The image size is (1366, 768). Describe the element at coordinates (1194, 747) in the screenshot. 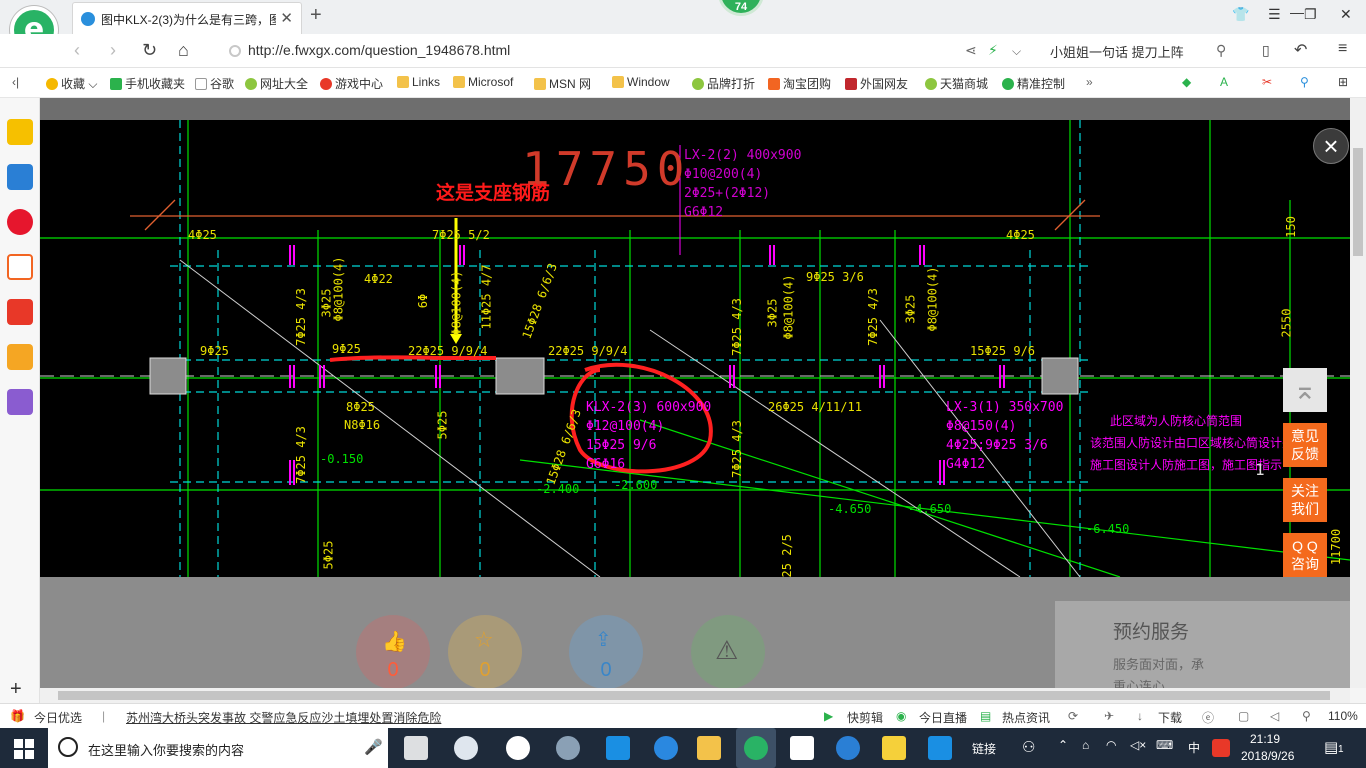

I see `ime-indicator: 中` at that location.